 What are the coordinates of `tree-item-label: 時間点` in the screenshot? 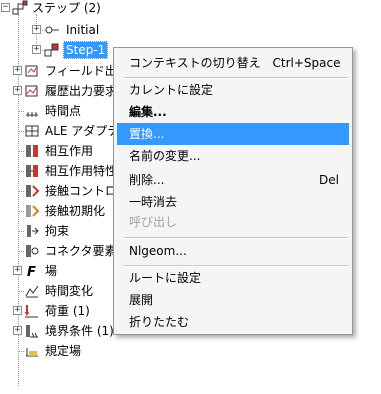 It's located at (63, 111).